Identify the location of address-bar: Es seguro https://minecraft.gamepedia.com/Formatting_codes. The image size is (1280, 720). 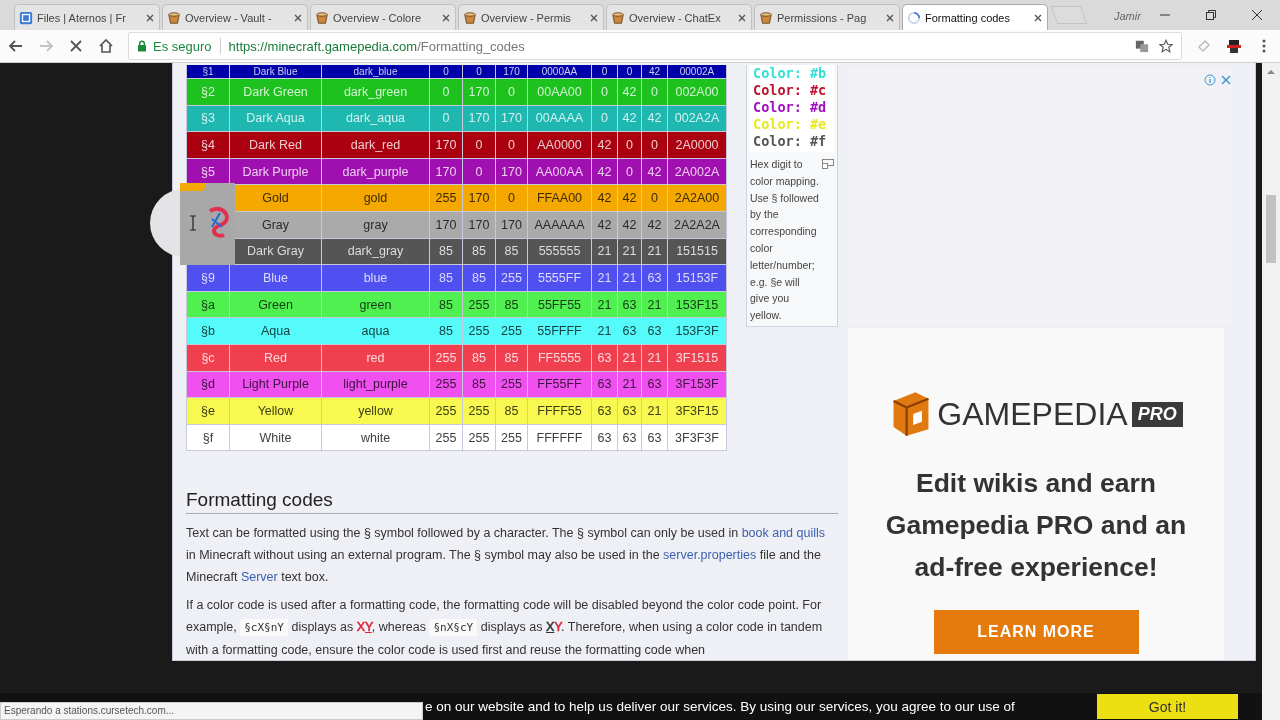
(655, 46).